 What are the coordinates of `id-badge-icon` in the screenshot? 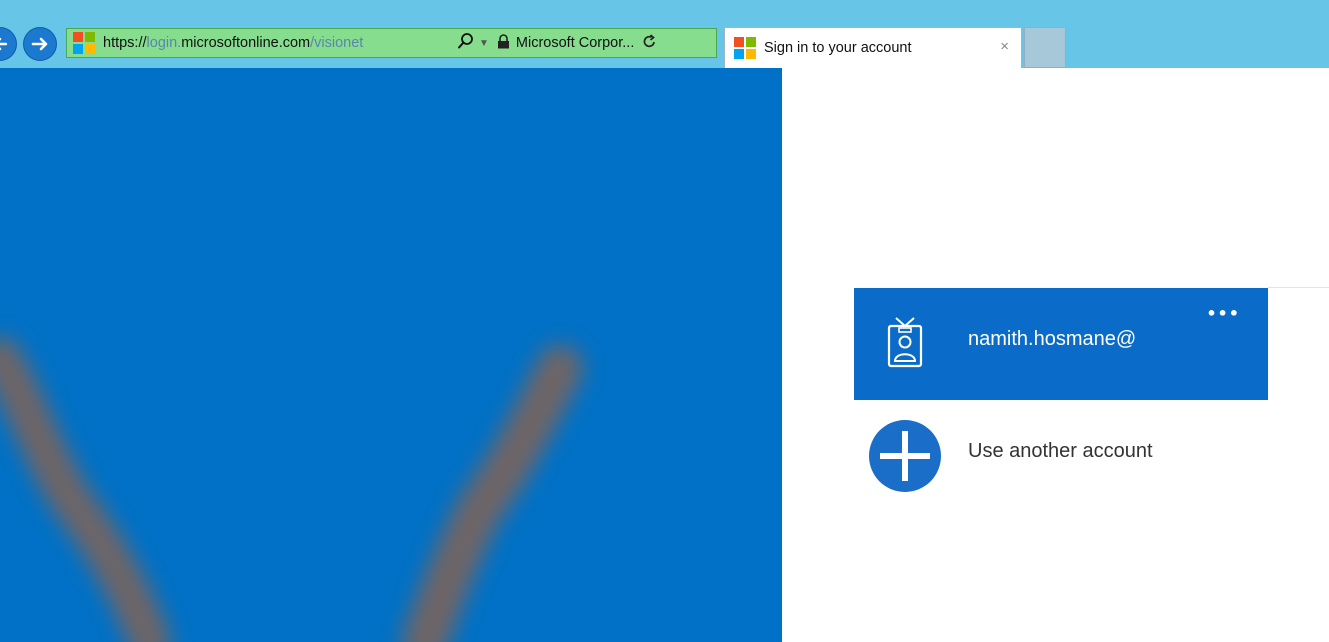 It's located at (905, 342).